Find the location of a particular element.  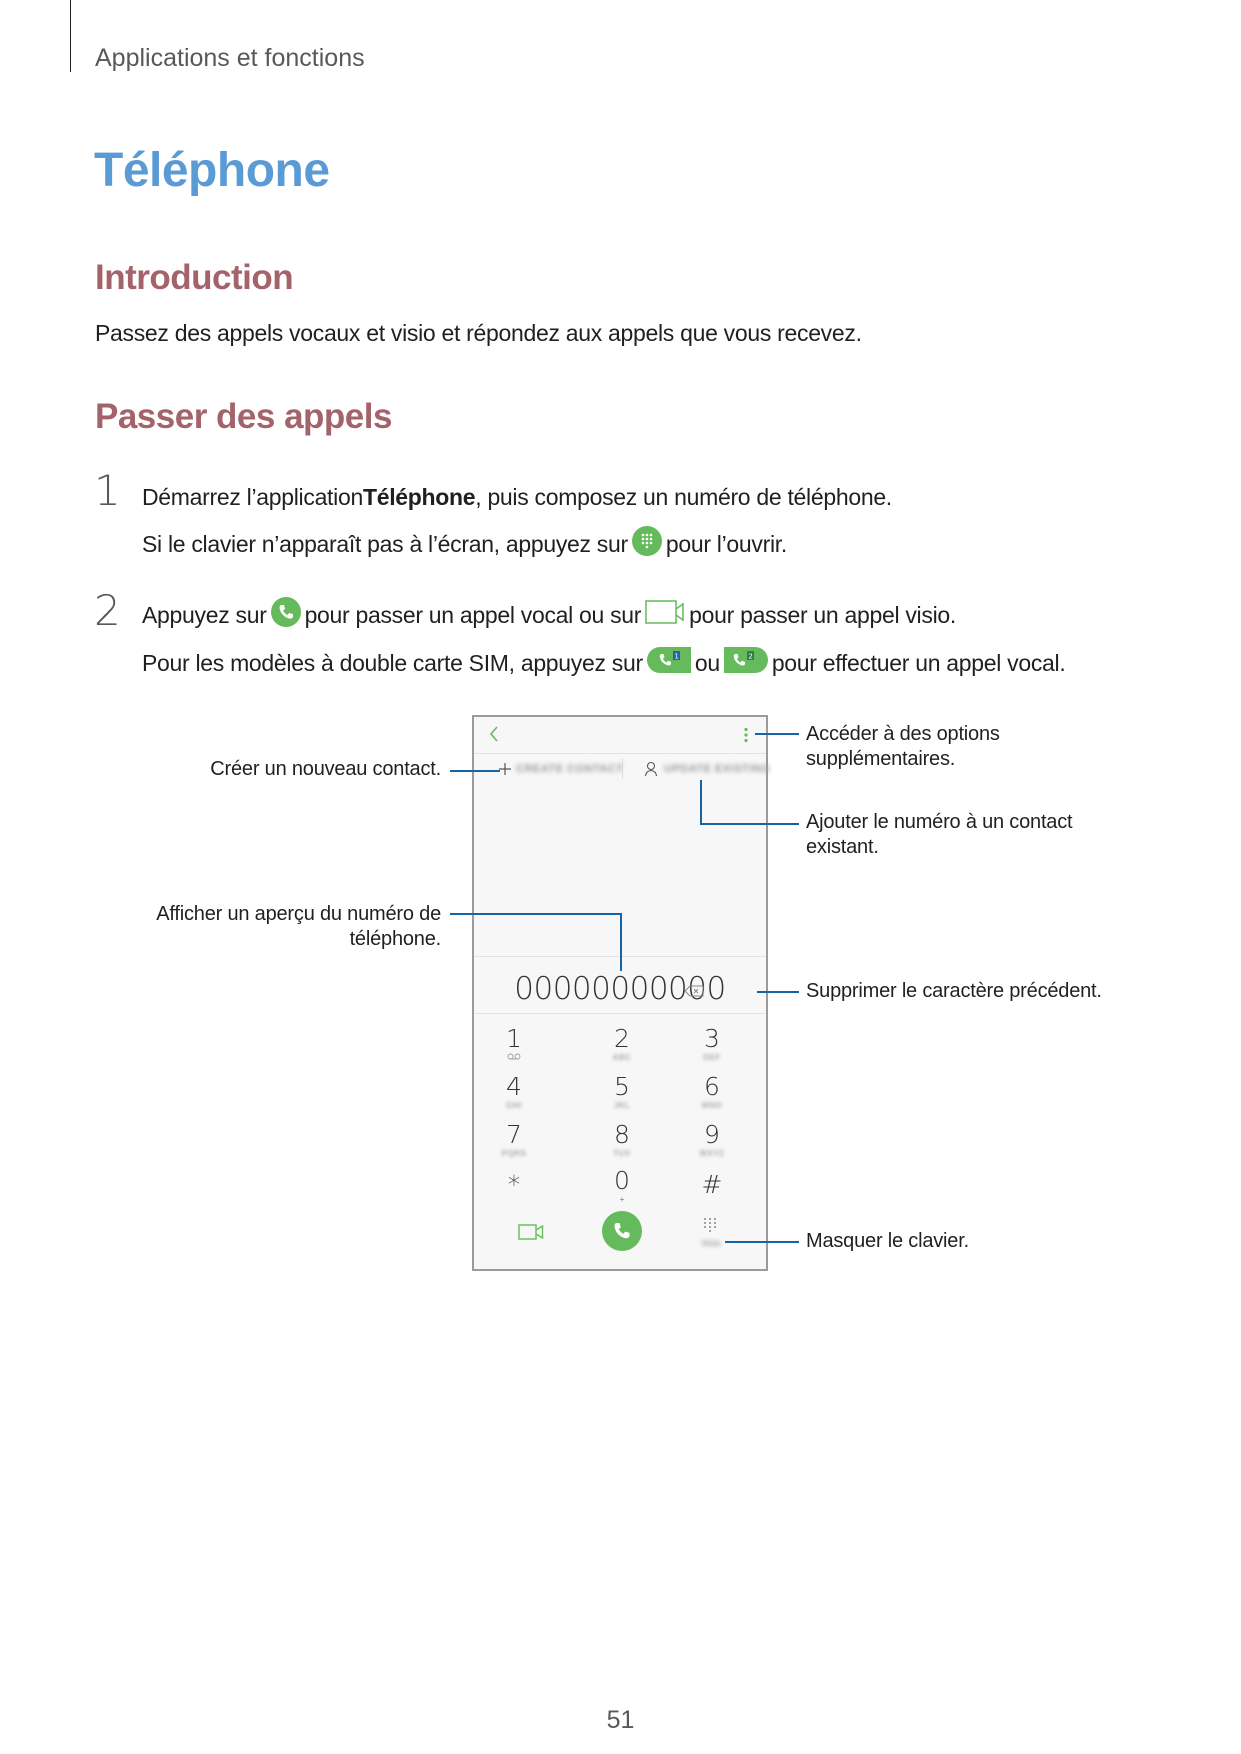

create-contact-button is located at coordinates (505, 771).